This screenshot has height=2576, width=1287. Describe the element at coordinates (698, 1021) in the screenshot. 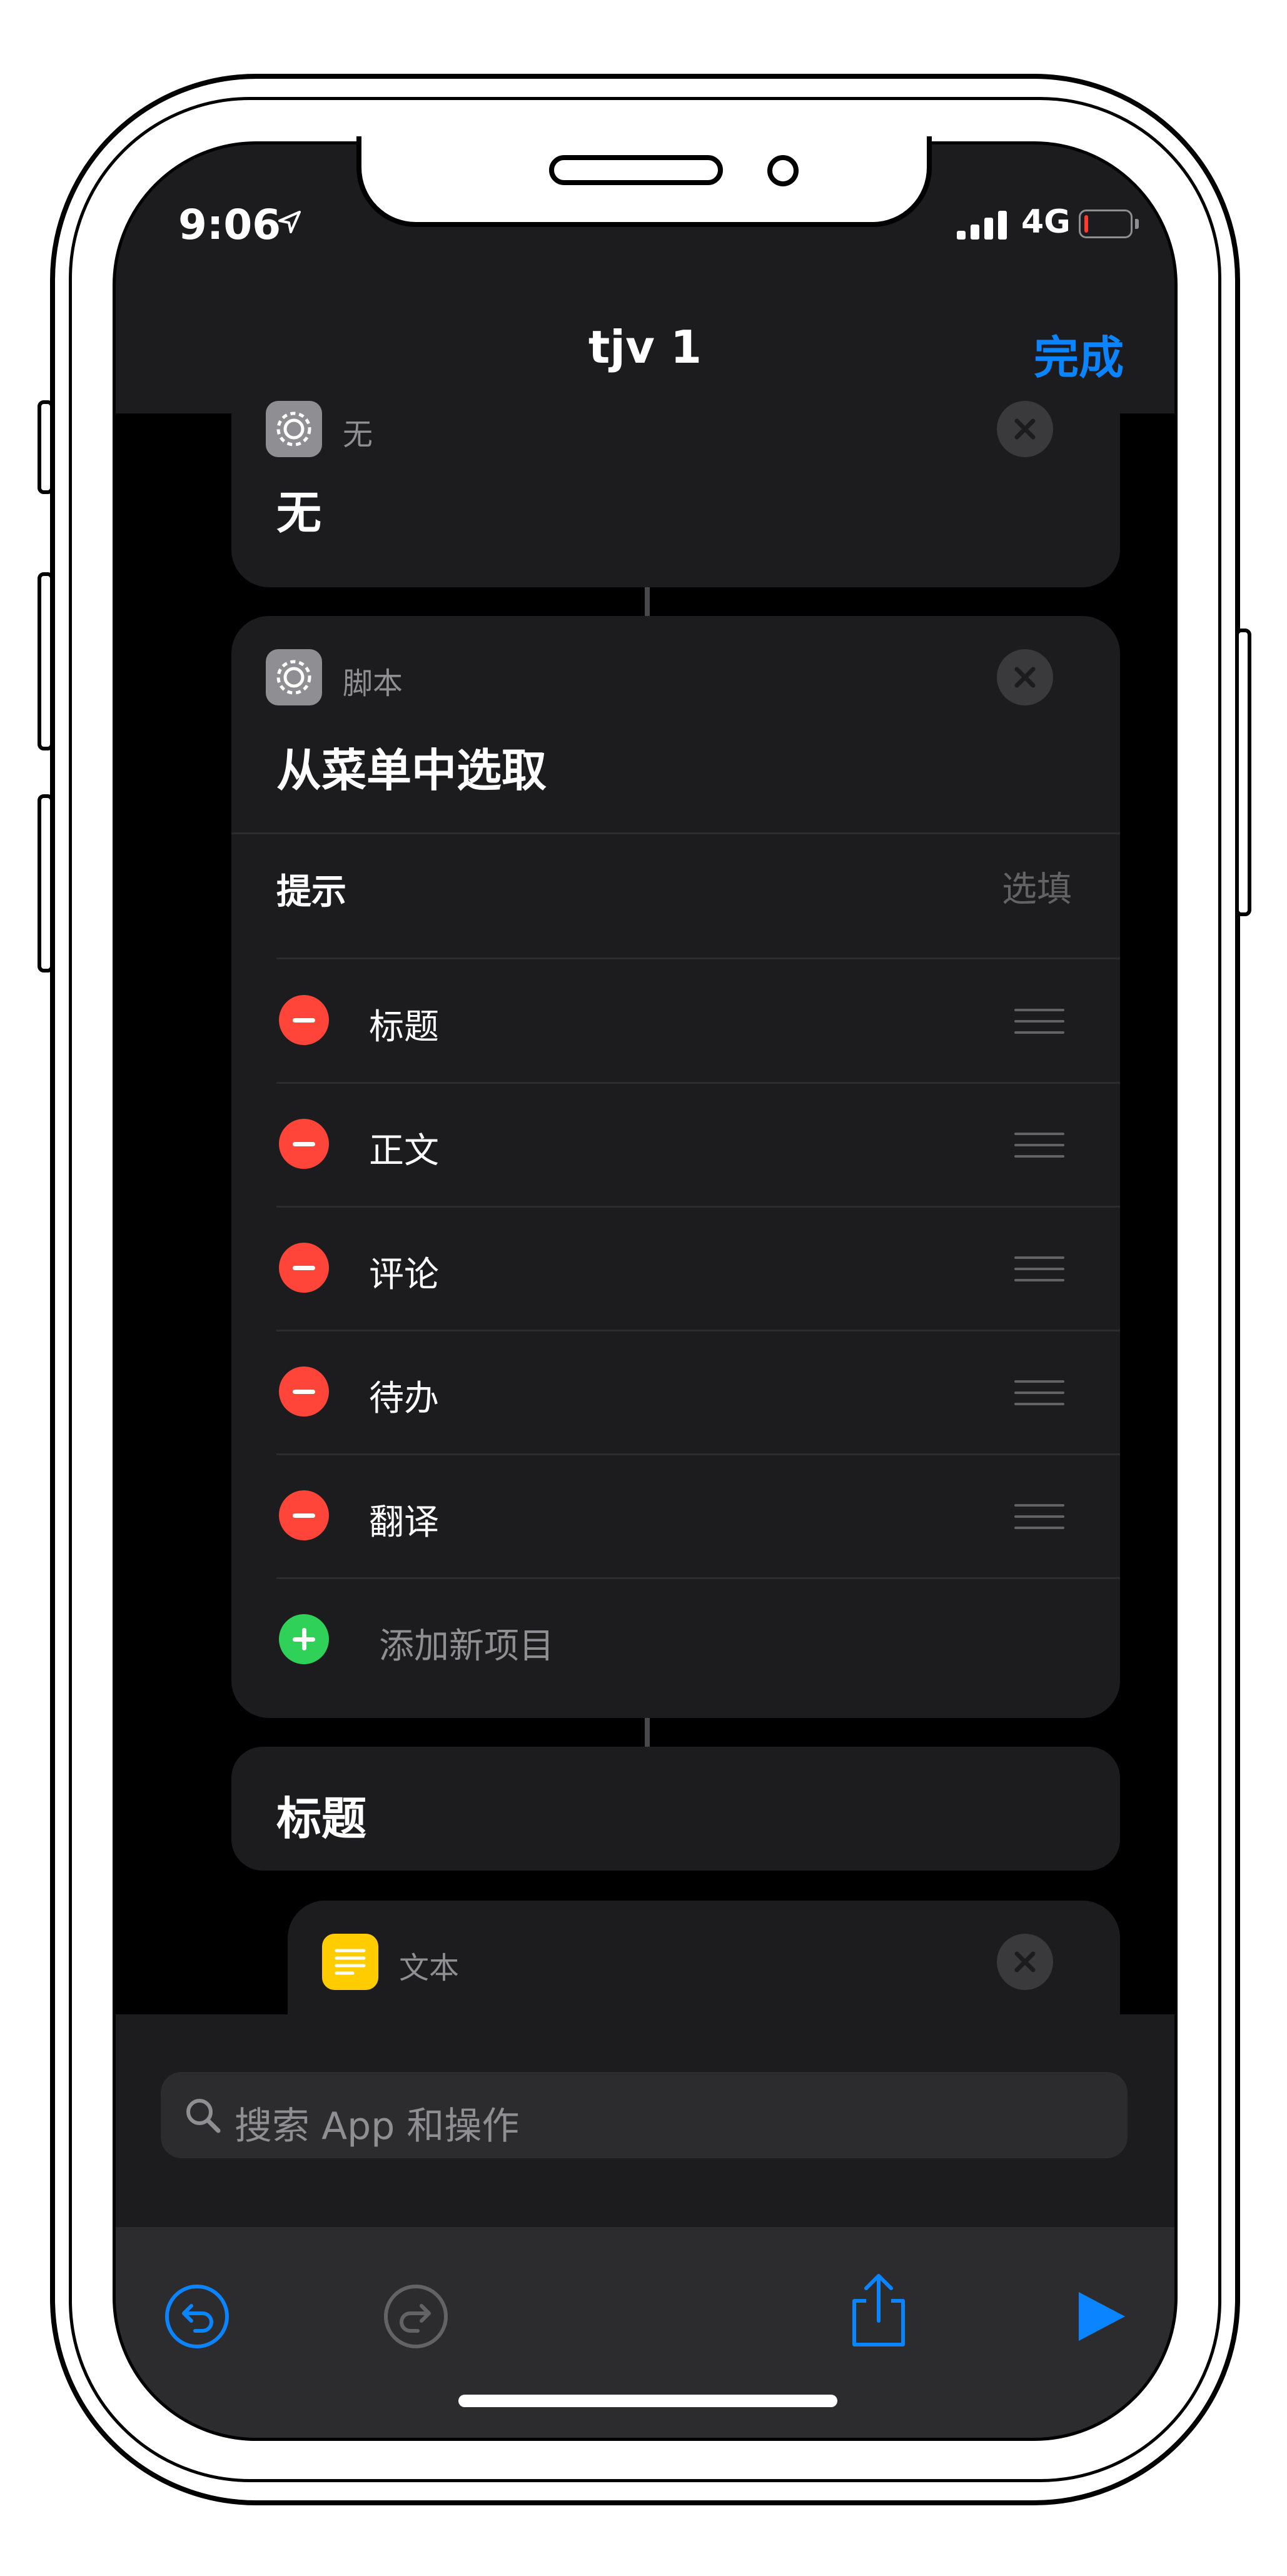

I see `menu-item-row: 标题` at that location.